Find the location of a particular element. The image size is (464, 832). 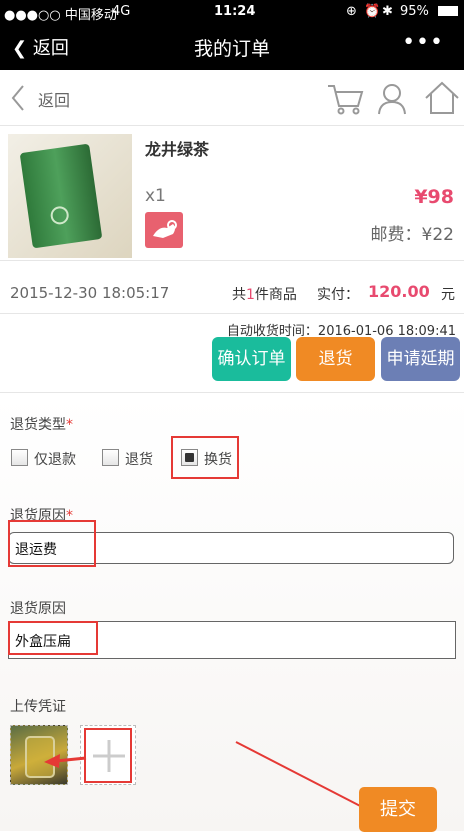

highlight-box-reason is located at coordinates (52, 543).